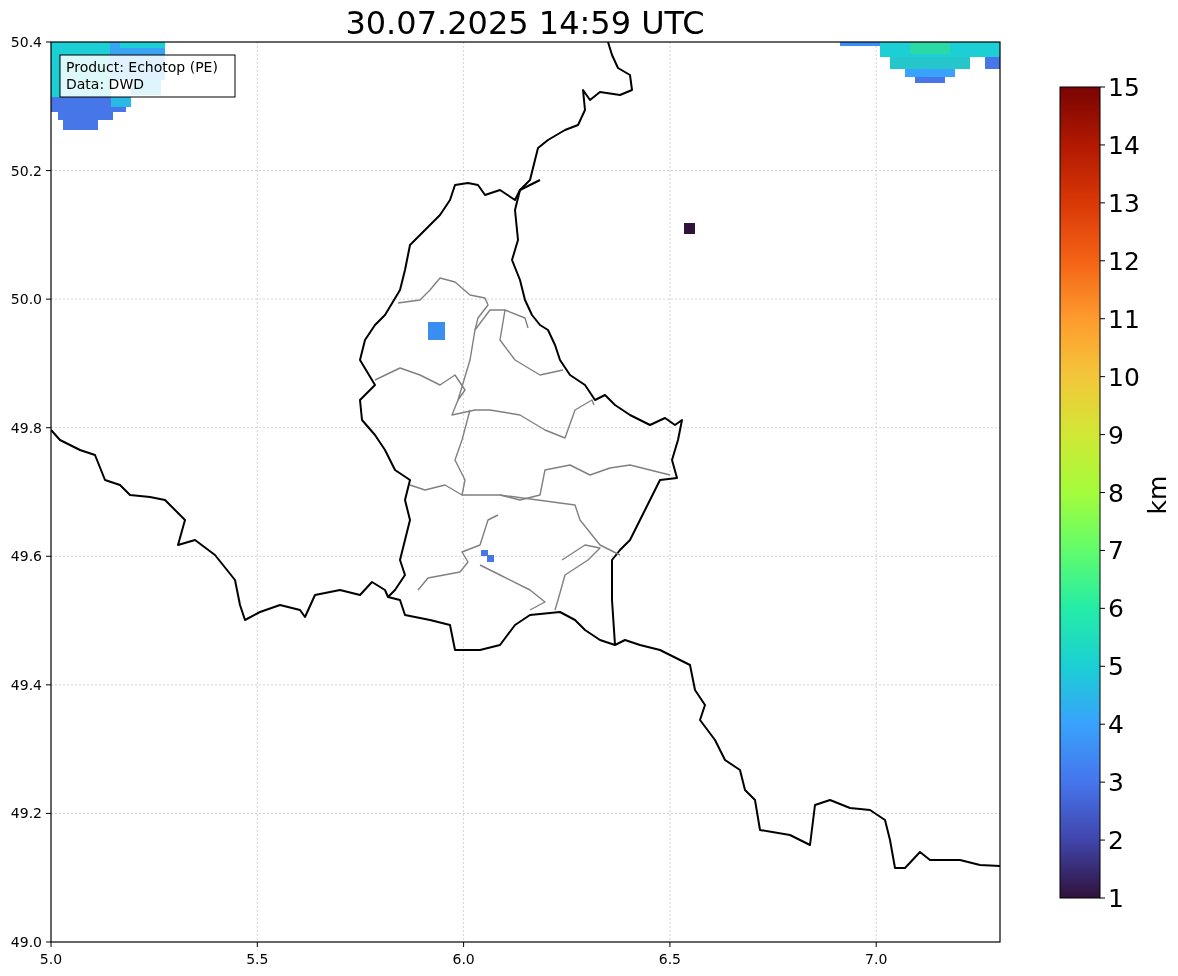  Describe the element at coordinates (1124, 261) in the screenshot. I see `colorbar-tick-label: 12` at that location.